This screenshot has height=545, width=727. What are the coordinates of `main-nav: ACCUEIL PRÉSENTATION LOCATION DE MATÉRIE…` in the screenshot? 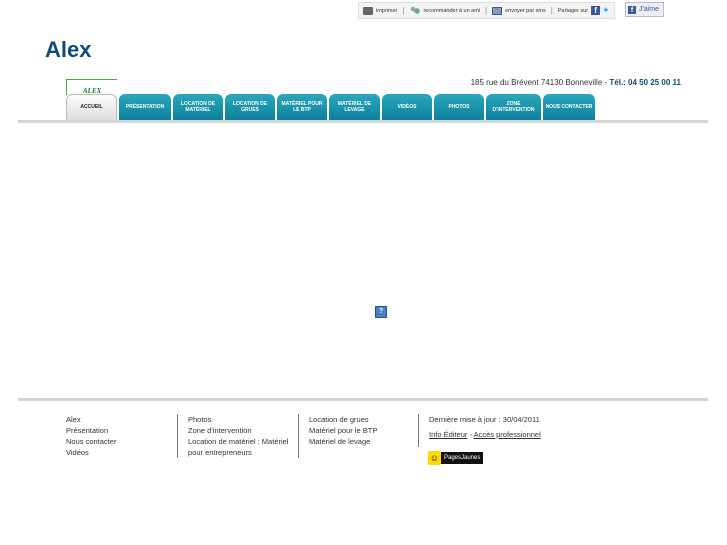 It's located at (331, 107).